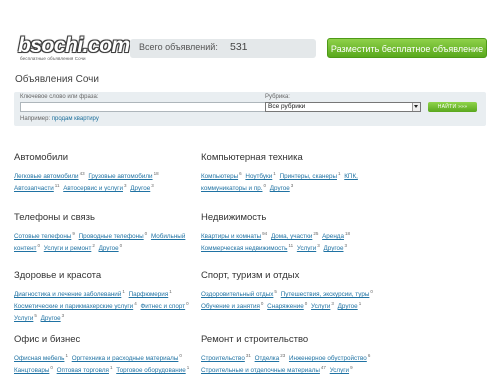 Image resolution: width=500 pixels, height=375 pixels. I want to click on example-link: продам квартиру, so click(75, 119).